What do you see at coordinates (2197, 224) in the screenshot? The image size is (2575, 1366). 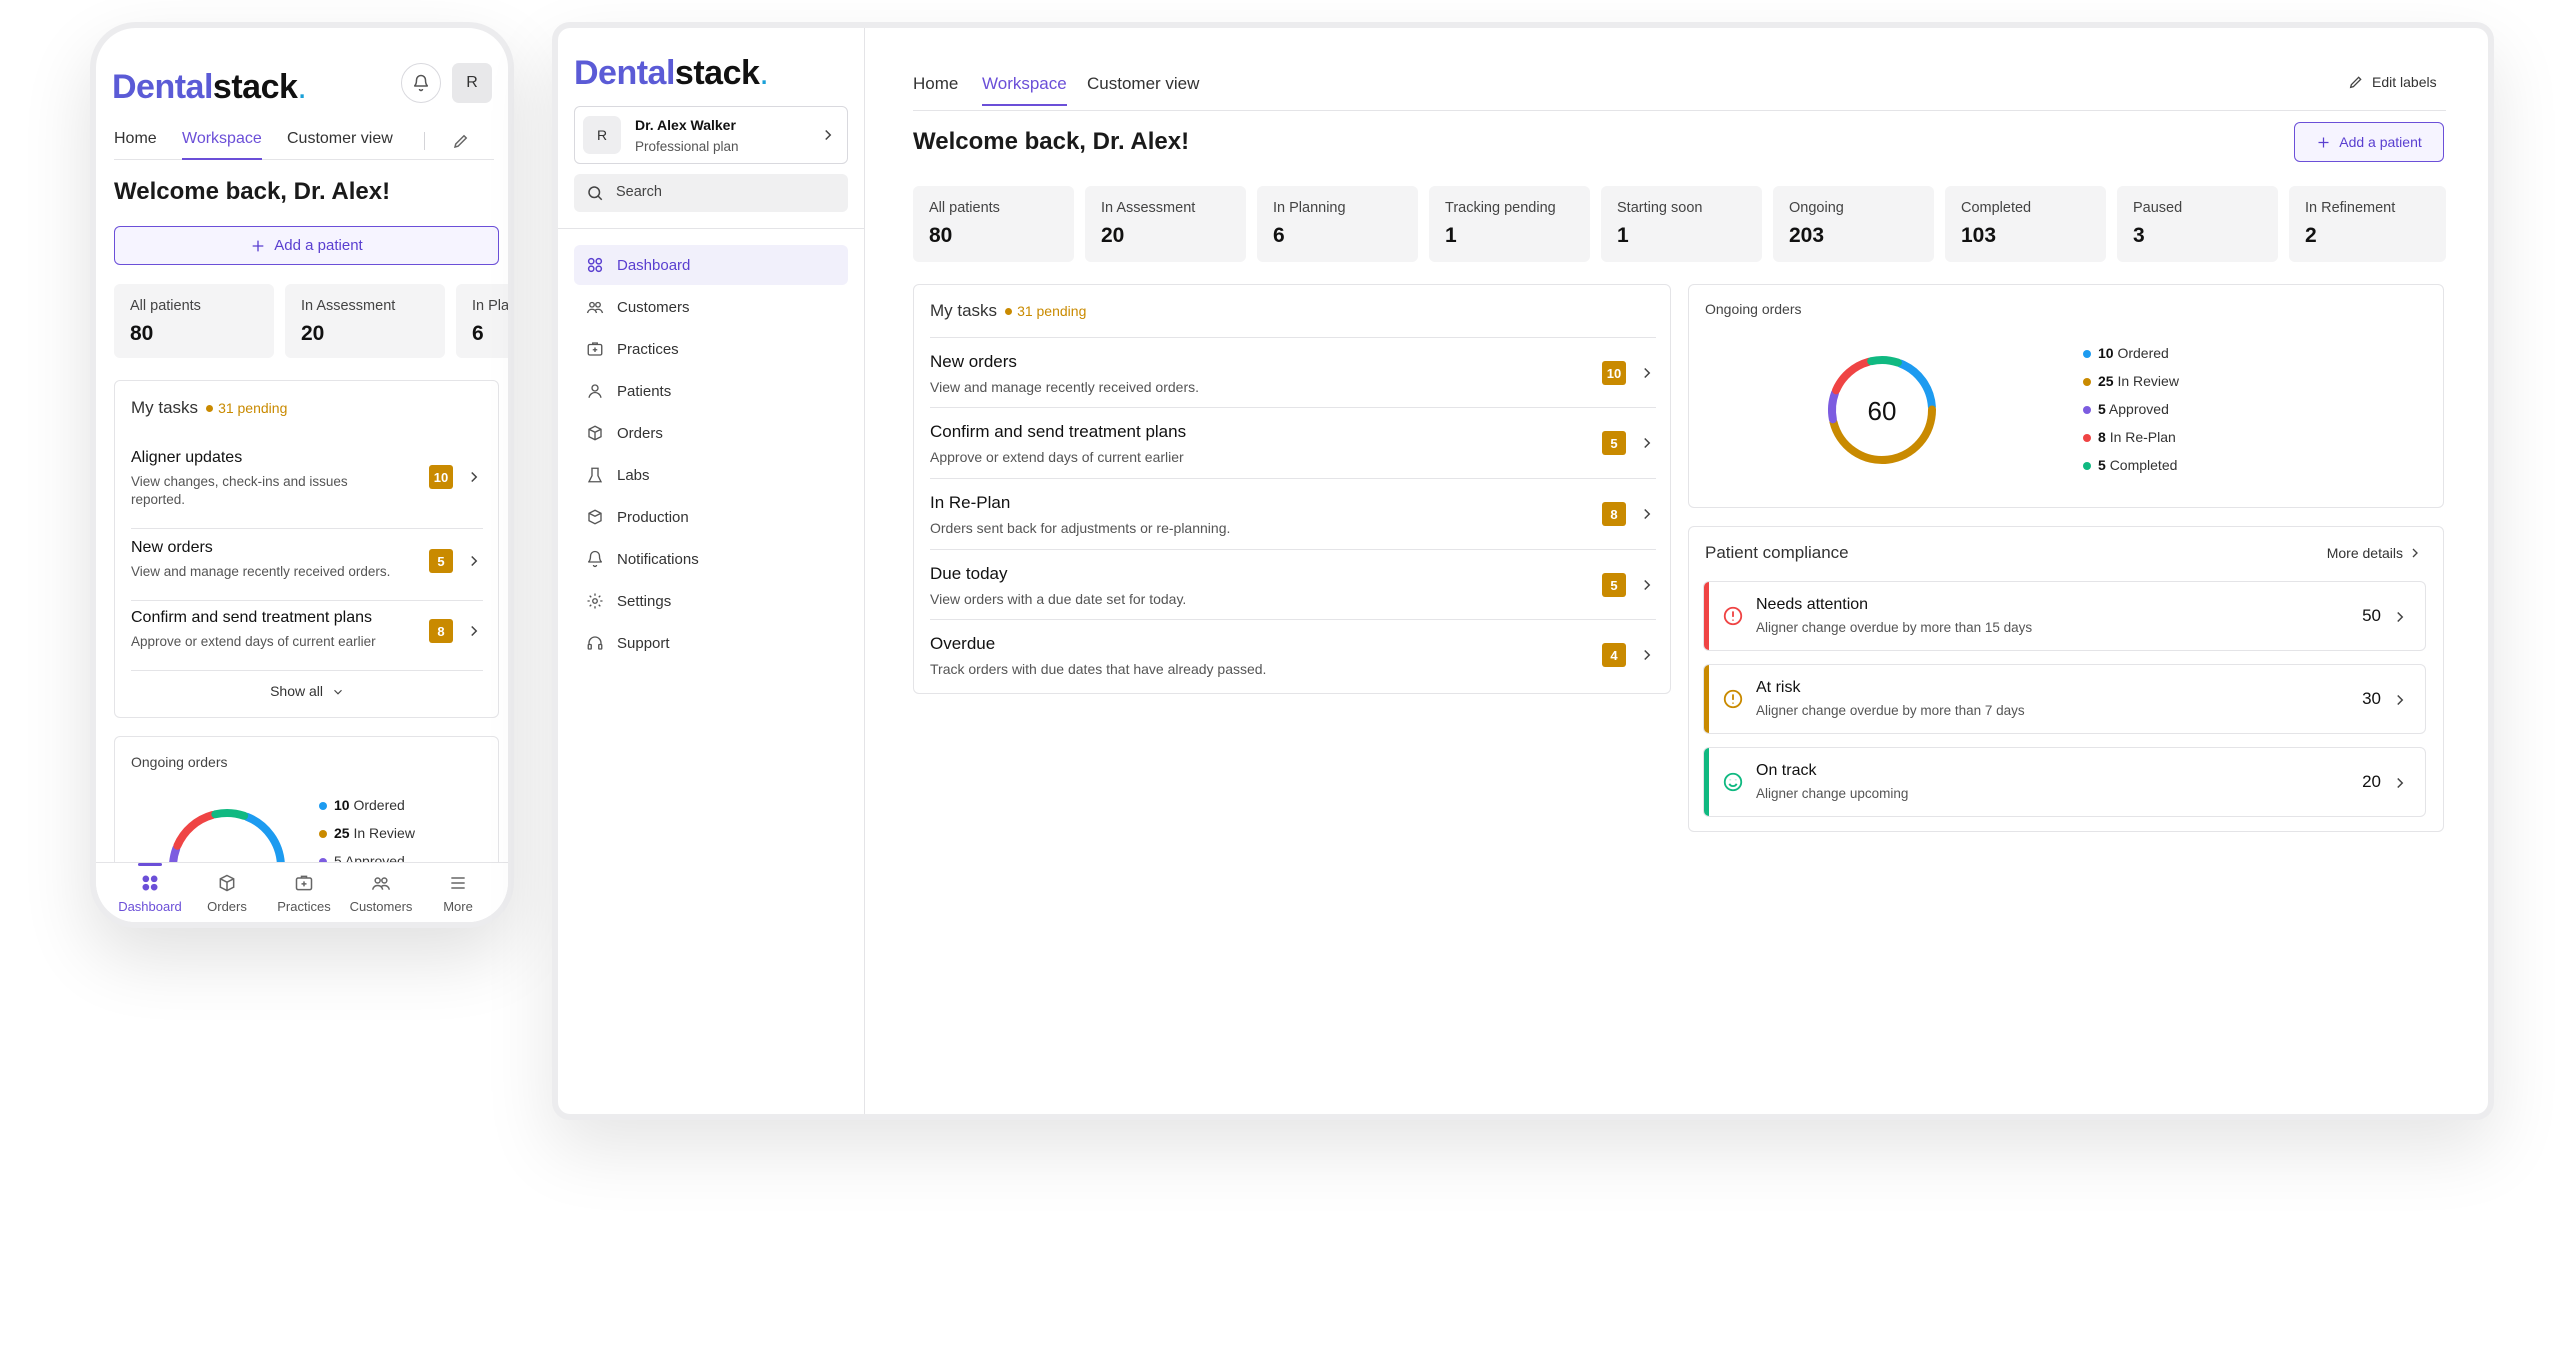 I see `stat-card: Paused 3` at bounding box center [2197, 224].